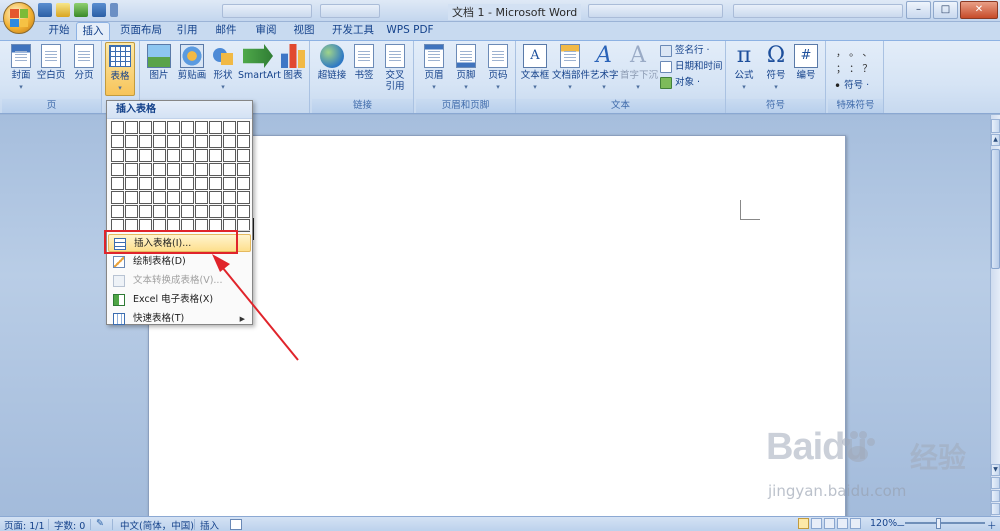 Image resolution: width=1000 pixels, height=531 pixels. I want to click on bookmark-button: 书签, so click(364, 62).